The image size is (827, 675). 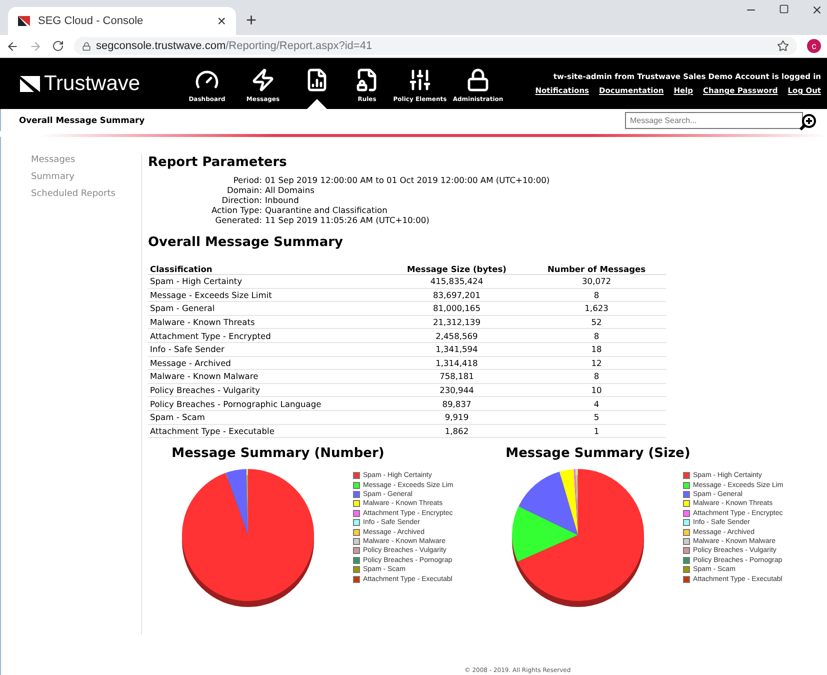 What do you see at coordinates (91, 21) in the screenshot?
I see `tab-title: SEG Cloud - Console` at bounding box center [91, 21].